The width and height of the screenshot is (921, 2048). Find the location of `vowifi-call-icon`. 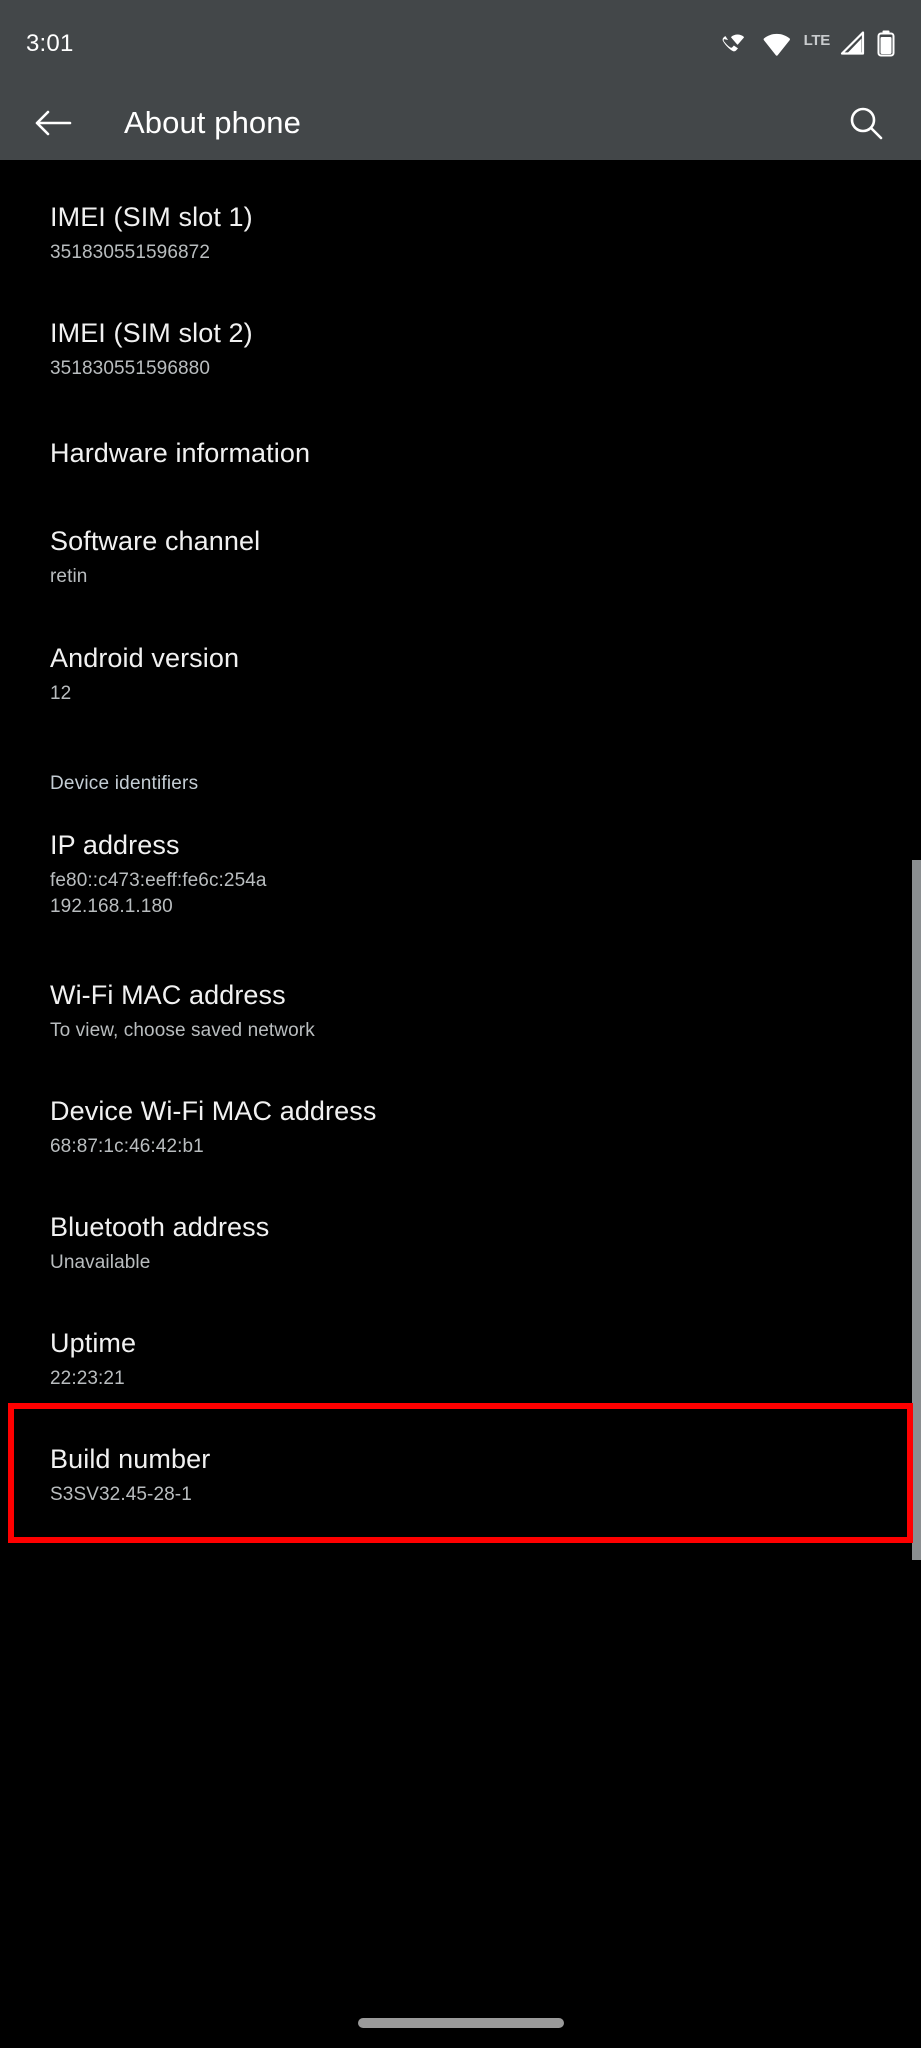

vowifi-call-icon is located at coordinates (737, 44).